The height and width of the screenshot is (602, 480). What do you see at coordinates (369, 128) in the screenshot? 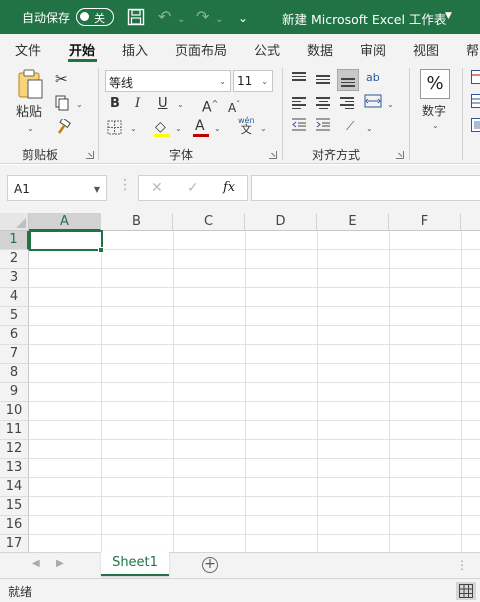
I see `text-direction-dropdown-icon: ⌄` at bounding box center [369, 128].